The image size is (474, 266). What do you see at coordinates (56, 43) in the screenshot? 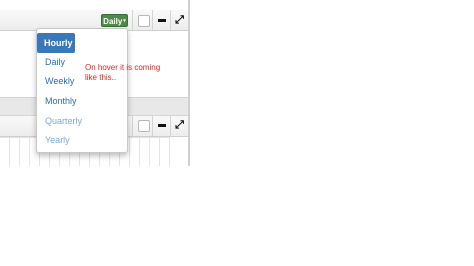
I see `dropdown-item-hourly: Hourly` at bounding box center [56, 43].